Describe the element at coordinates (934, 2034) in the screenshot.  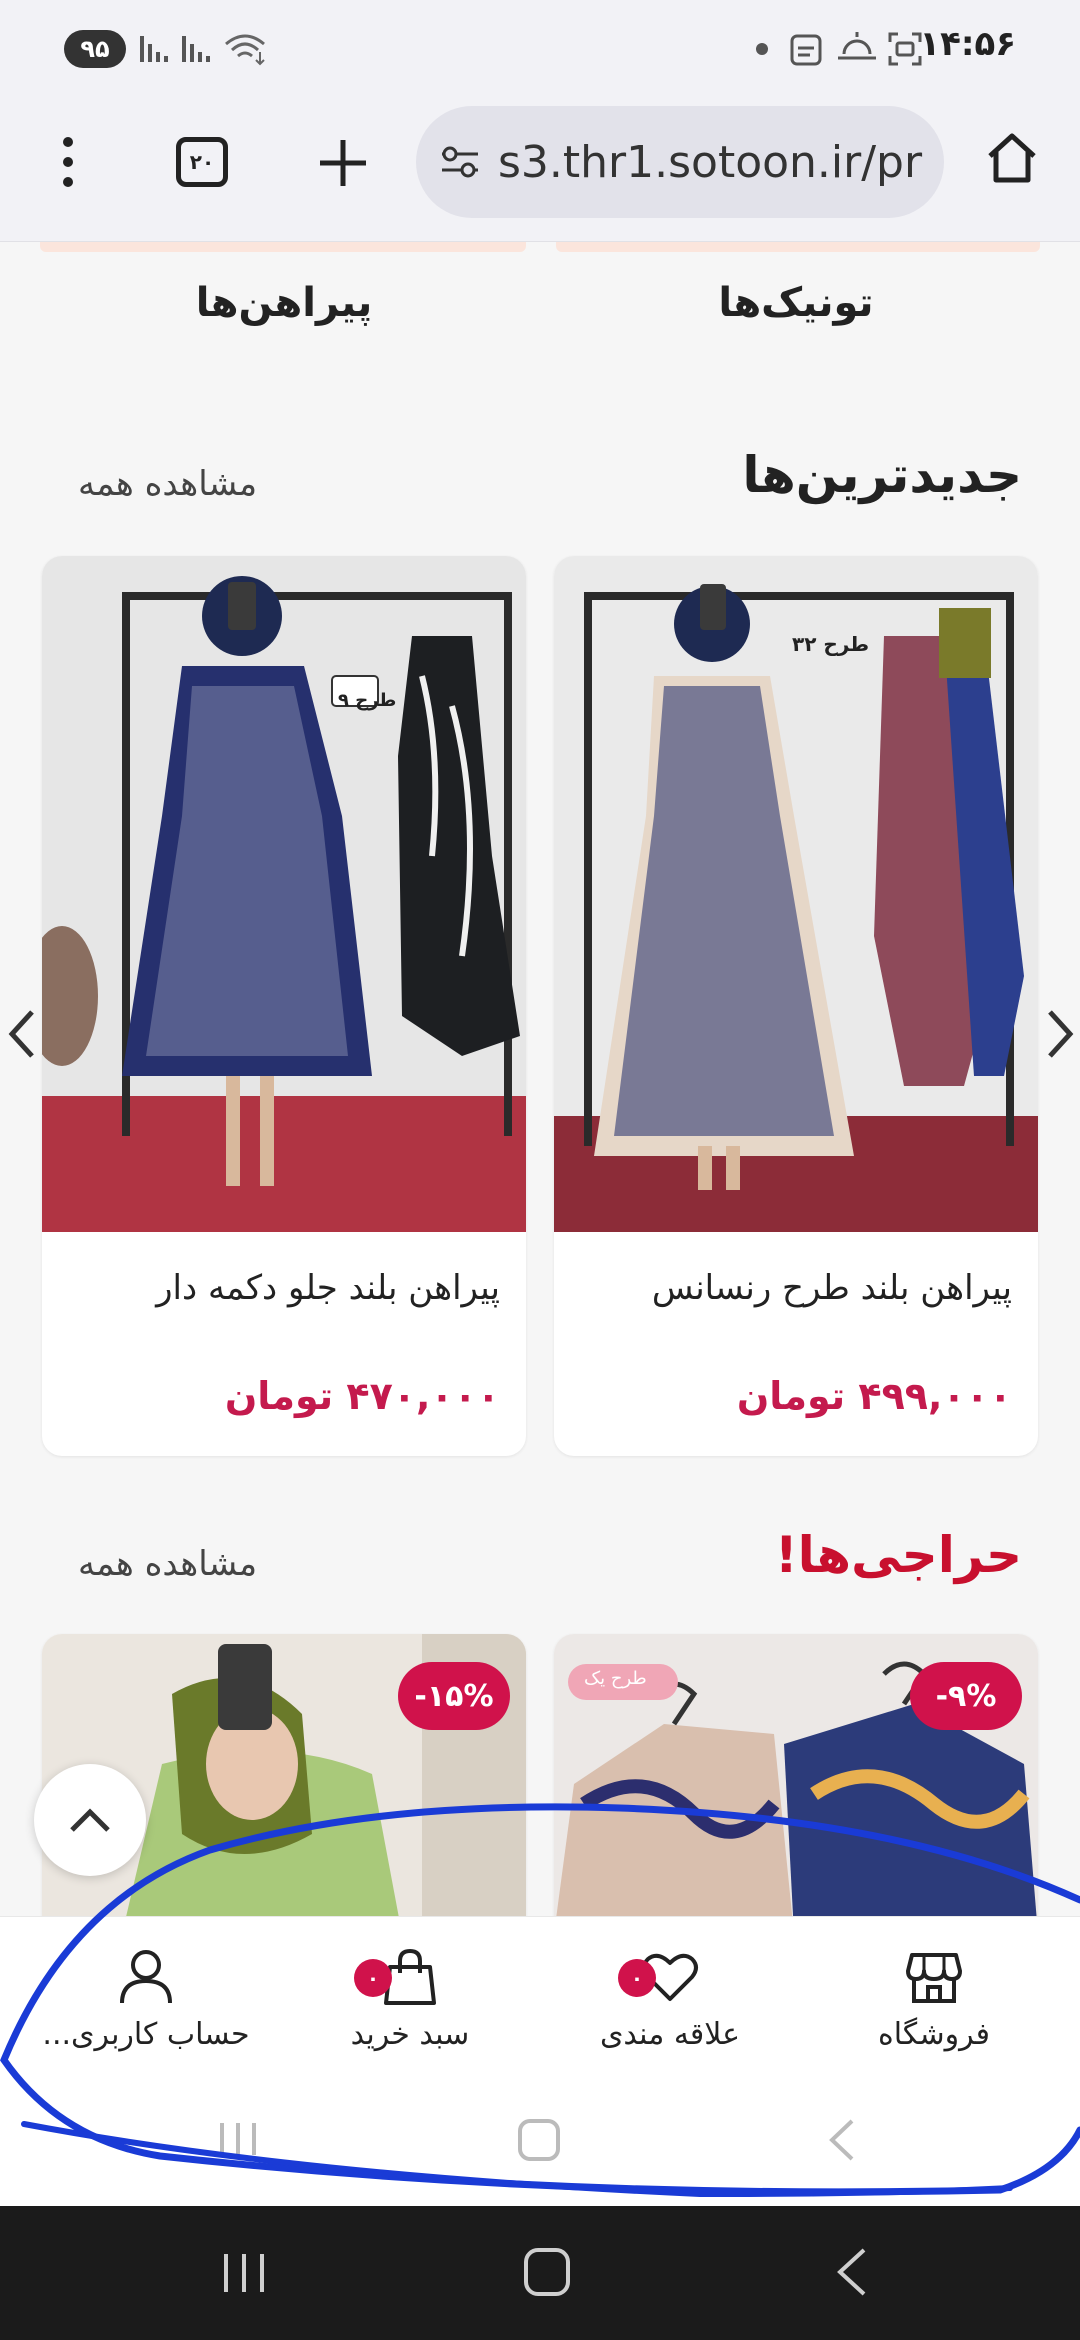
I see `nav-label: فروشگاه` at that location.